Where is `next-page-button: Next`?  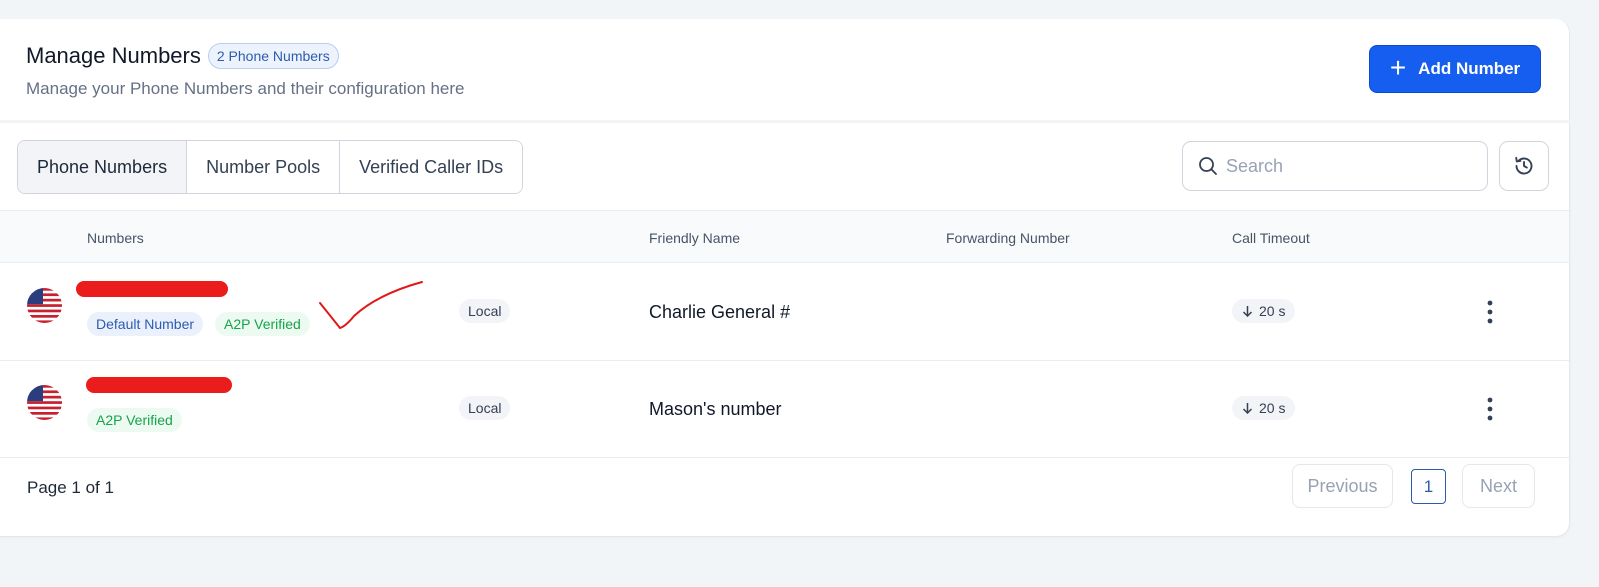 next-page-button: Next is located at coordinates (1498, 486).